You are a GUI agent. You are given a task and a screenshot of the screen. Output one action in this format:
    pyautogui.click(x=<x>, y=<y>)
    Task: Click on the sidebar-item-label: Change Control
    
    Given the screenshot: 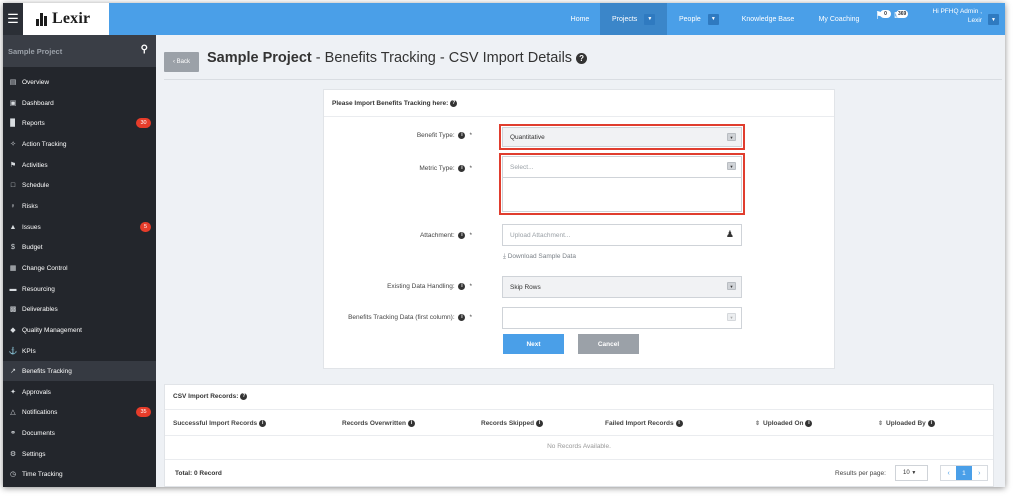 What is the action you would take?
    pyautogui.click(x=45, y=268)
    